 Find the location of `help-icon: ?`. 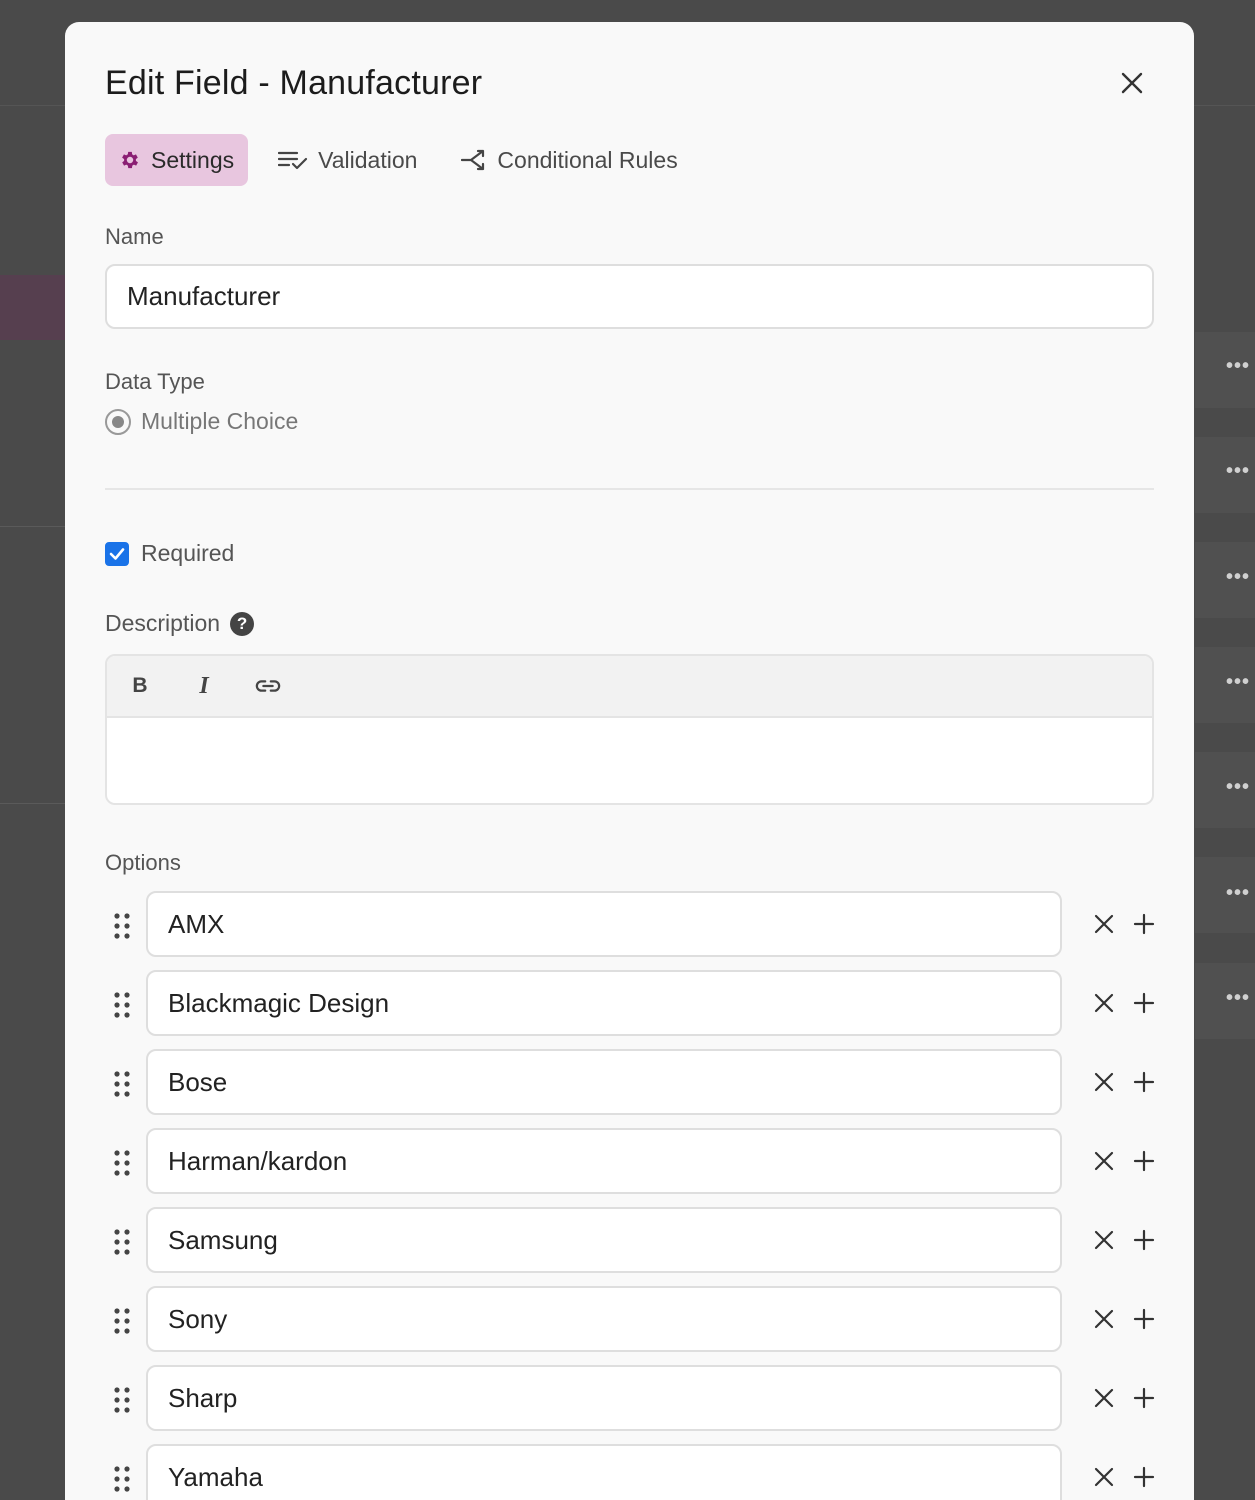

help-icon: ? is located at coordinates (242, 623).